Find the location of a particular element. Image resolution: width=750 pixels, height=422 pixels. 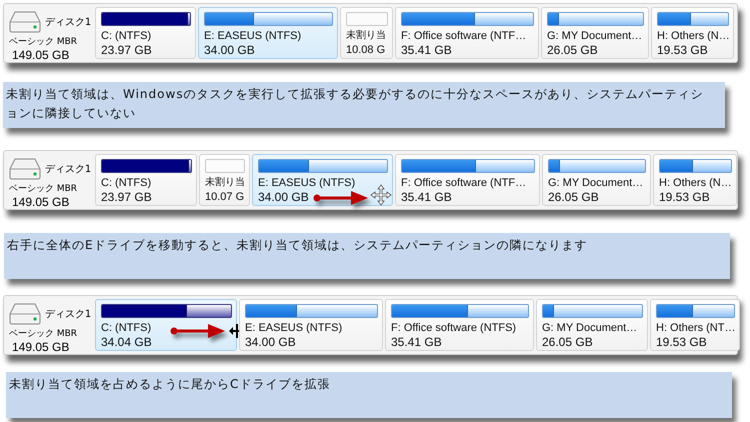

partition-block: 未割り当 10.07 G is located at coordinates (224, 180).